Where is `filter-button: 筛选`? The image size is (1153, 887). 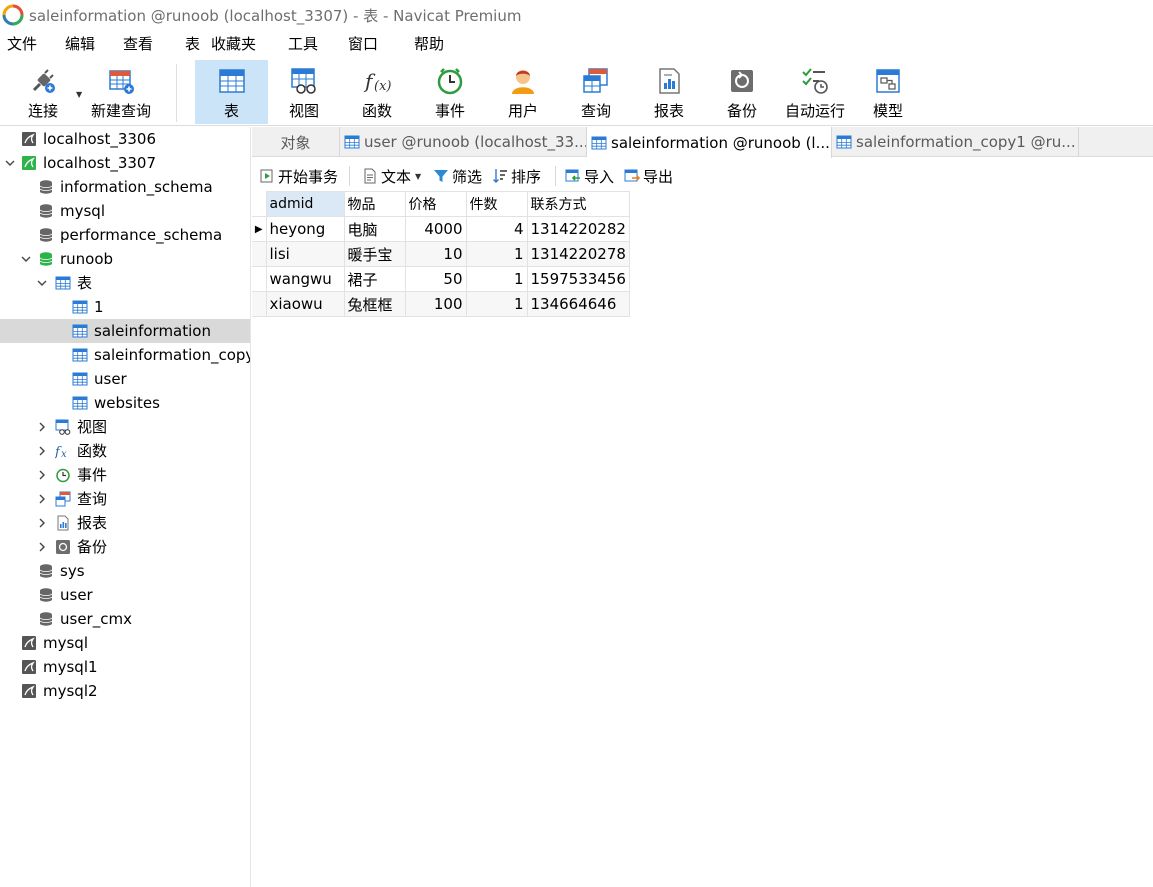
filter-button: 筛选 is located at coordinates (457, 176).